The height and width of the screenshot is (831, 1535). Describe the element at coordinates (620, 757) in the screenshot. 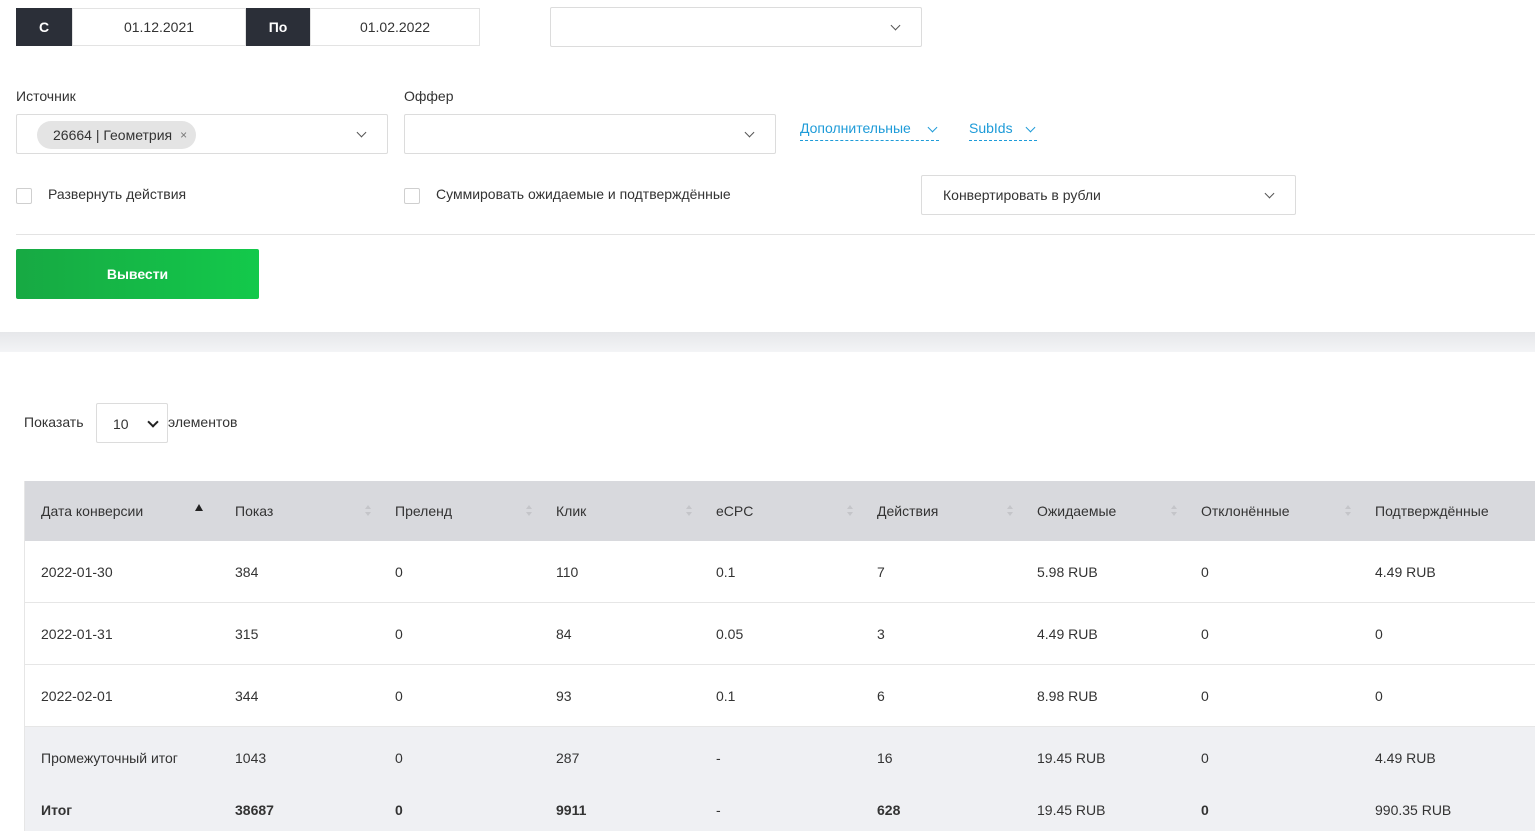

I see `table-cell: 287` at that location.